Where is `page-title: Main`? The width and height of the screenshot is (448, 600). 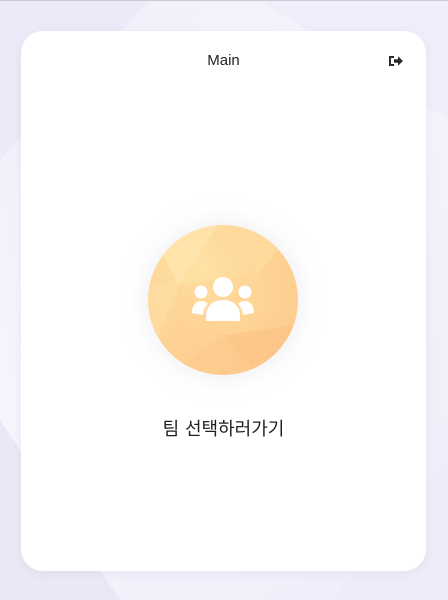 page-title: Main is located at coordinates (223, 60).